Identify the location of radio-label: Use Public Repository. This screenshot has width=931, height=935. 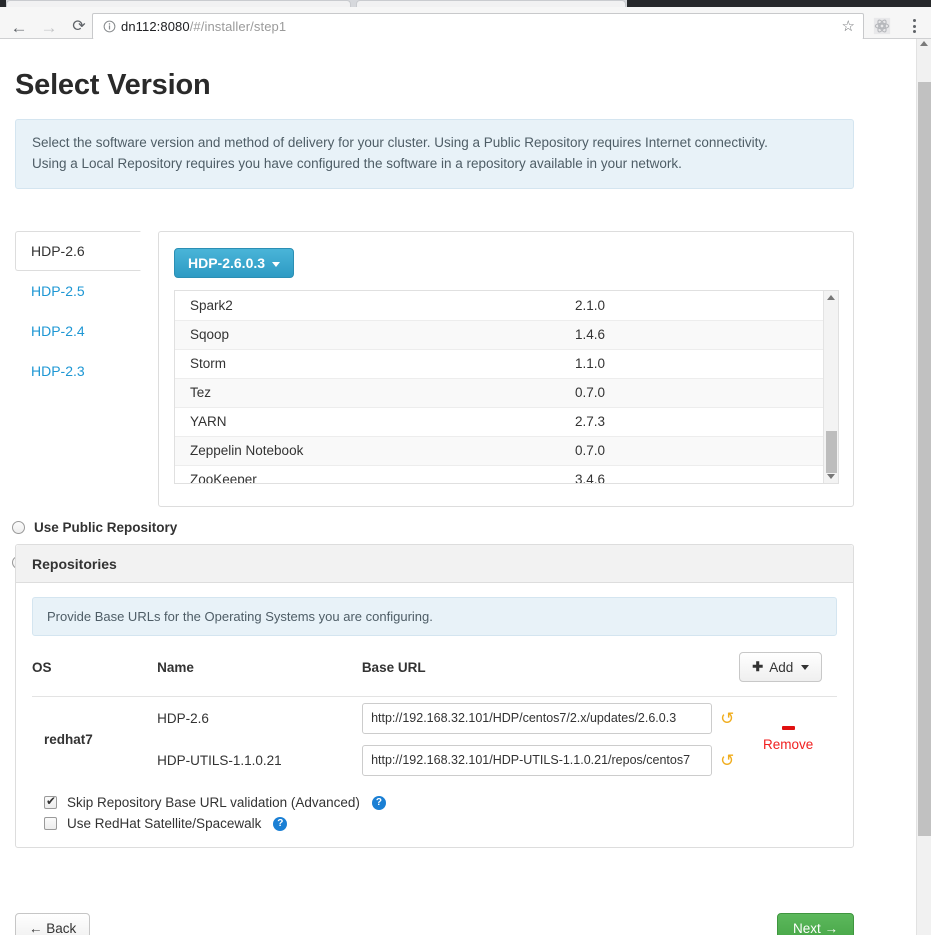
(106, 527).